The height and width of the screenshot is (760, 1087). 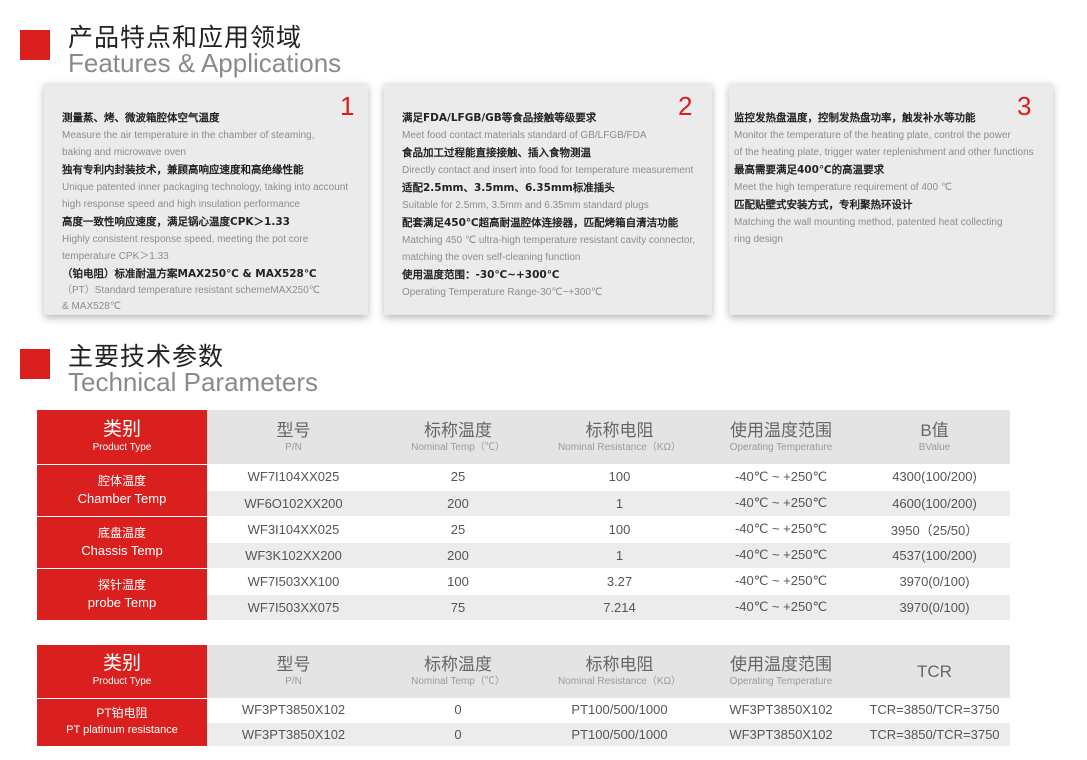 I want to click on col-header-b-value: B值 BValue, so click(x=934, y=437).